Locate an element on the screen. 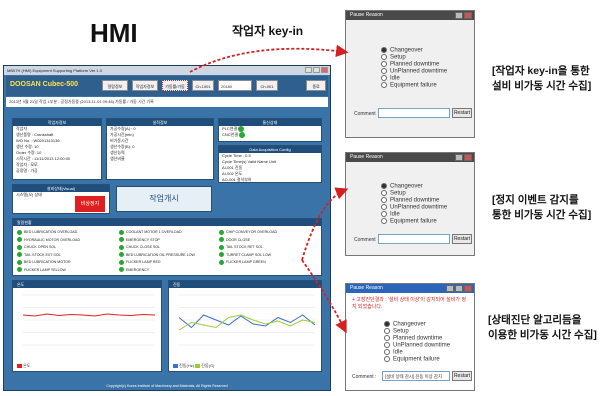 The width and height of the screenshot is (616, 396). comm-row-label: CNC연결 is located at coordinates (230, 135).